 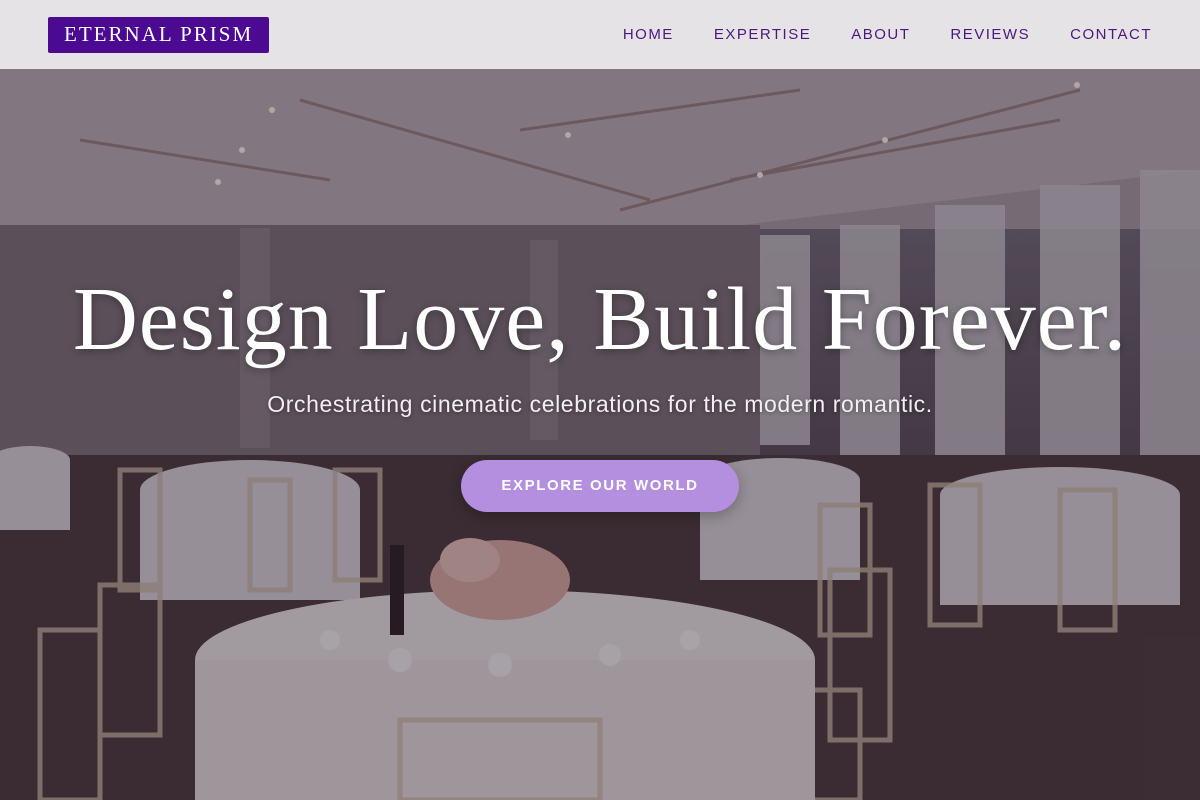 What do you see at coordinates (990, 34) in the screenshot?
I see `nav-link-reviews: REVIEWS` at bounding box center [990, 34].